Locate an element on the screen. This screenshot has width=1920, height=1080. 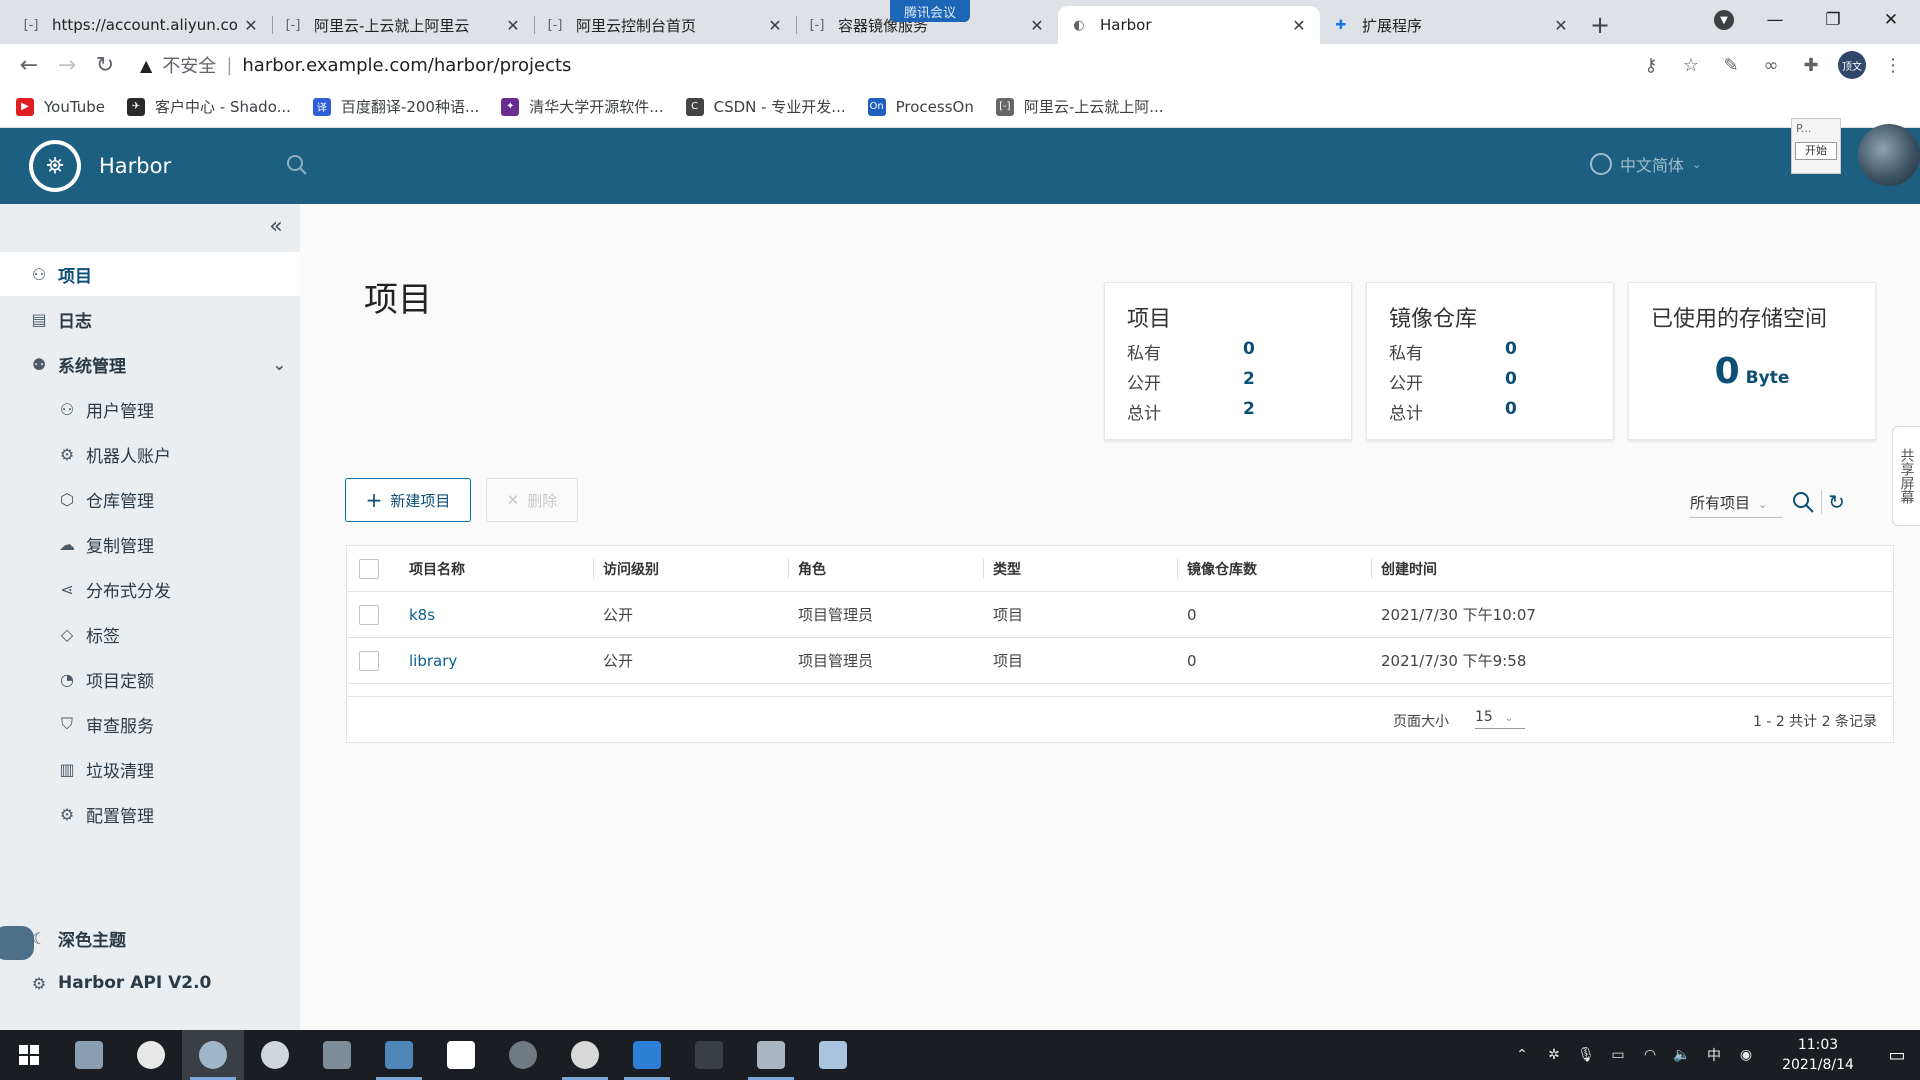
taskbar-app-vm is located at coordinates (399, 1055).